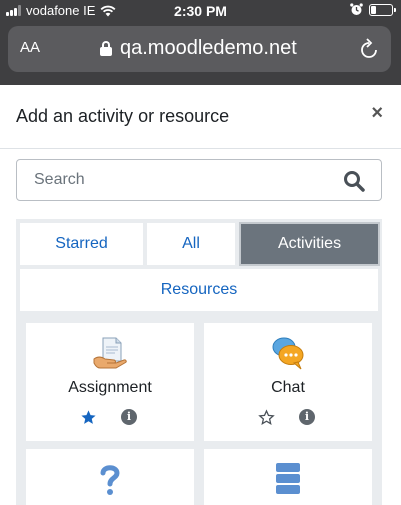 The image size is (401, 505). Describe the element at coordinates (59, 179) in the screenshot. I see `search-placeholder: Search` at that location.